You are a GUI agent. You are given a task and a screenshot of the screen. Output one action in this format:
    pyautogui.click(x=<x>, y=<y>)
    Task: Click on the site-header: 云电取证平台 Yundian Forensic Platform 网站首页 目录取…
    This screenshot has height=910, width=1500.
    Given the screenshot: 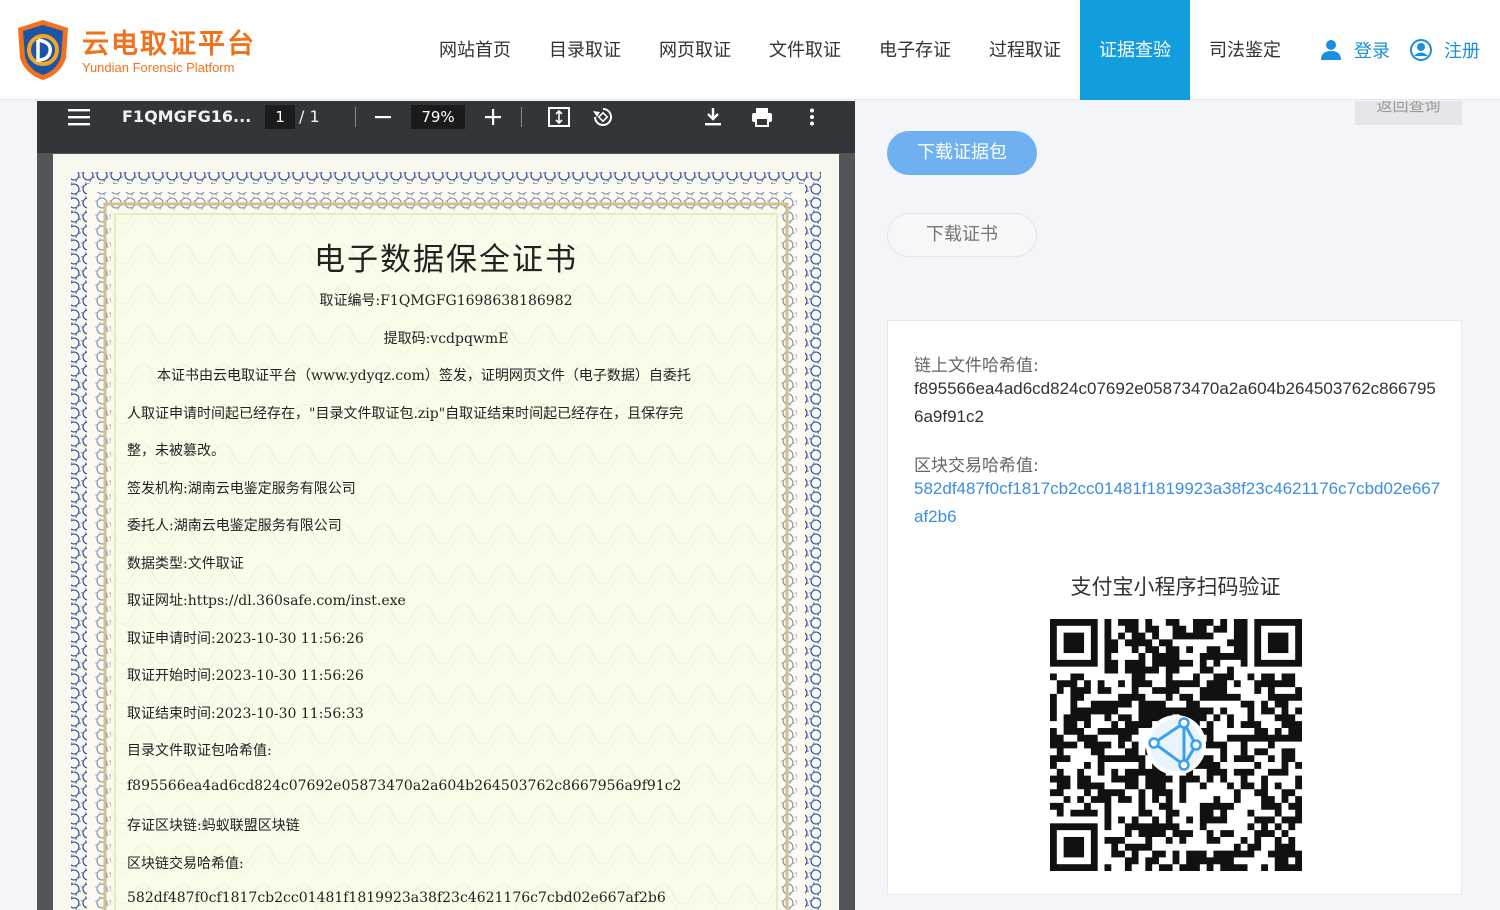 What is the action you would take?
    pyautogui.click(x=750, y=50)
    